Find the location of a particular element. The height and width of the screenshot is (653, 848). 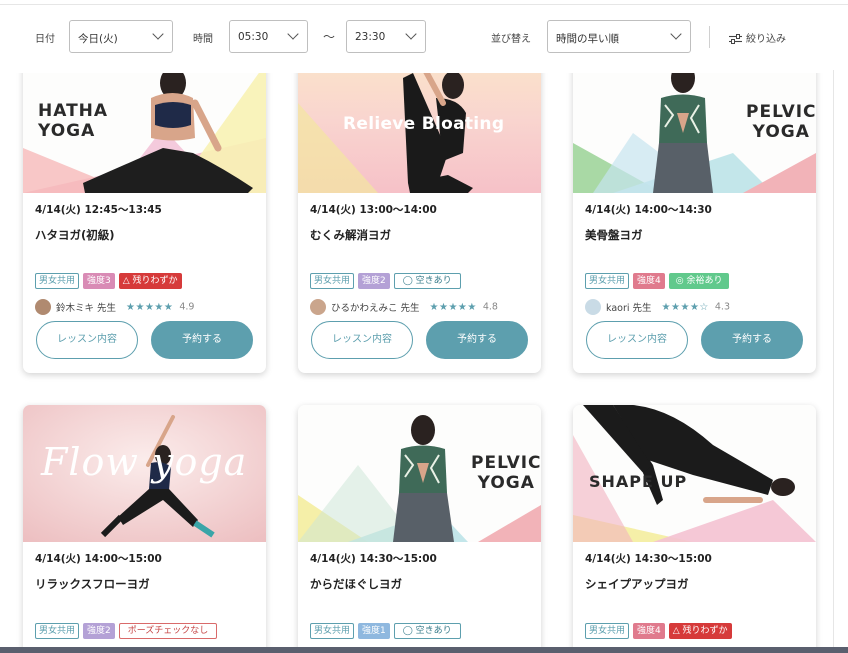

lesson-tags: 男女共用 強度2 ◯ 空きあり is located at coordinates (387, 281).